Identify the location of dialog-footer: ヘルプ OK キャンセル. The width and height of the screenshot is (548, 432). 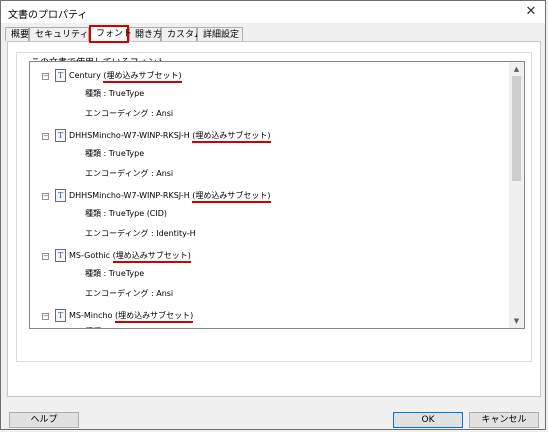
(273, 415).